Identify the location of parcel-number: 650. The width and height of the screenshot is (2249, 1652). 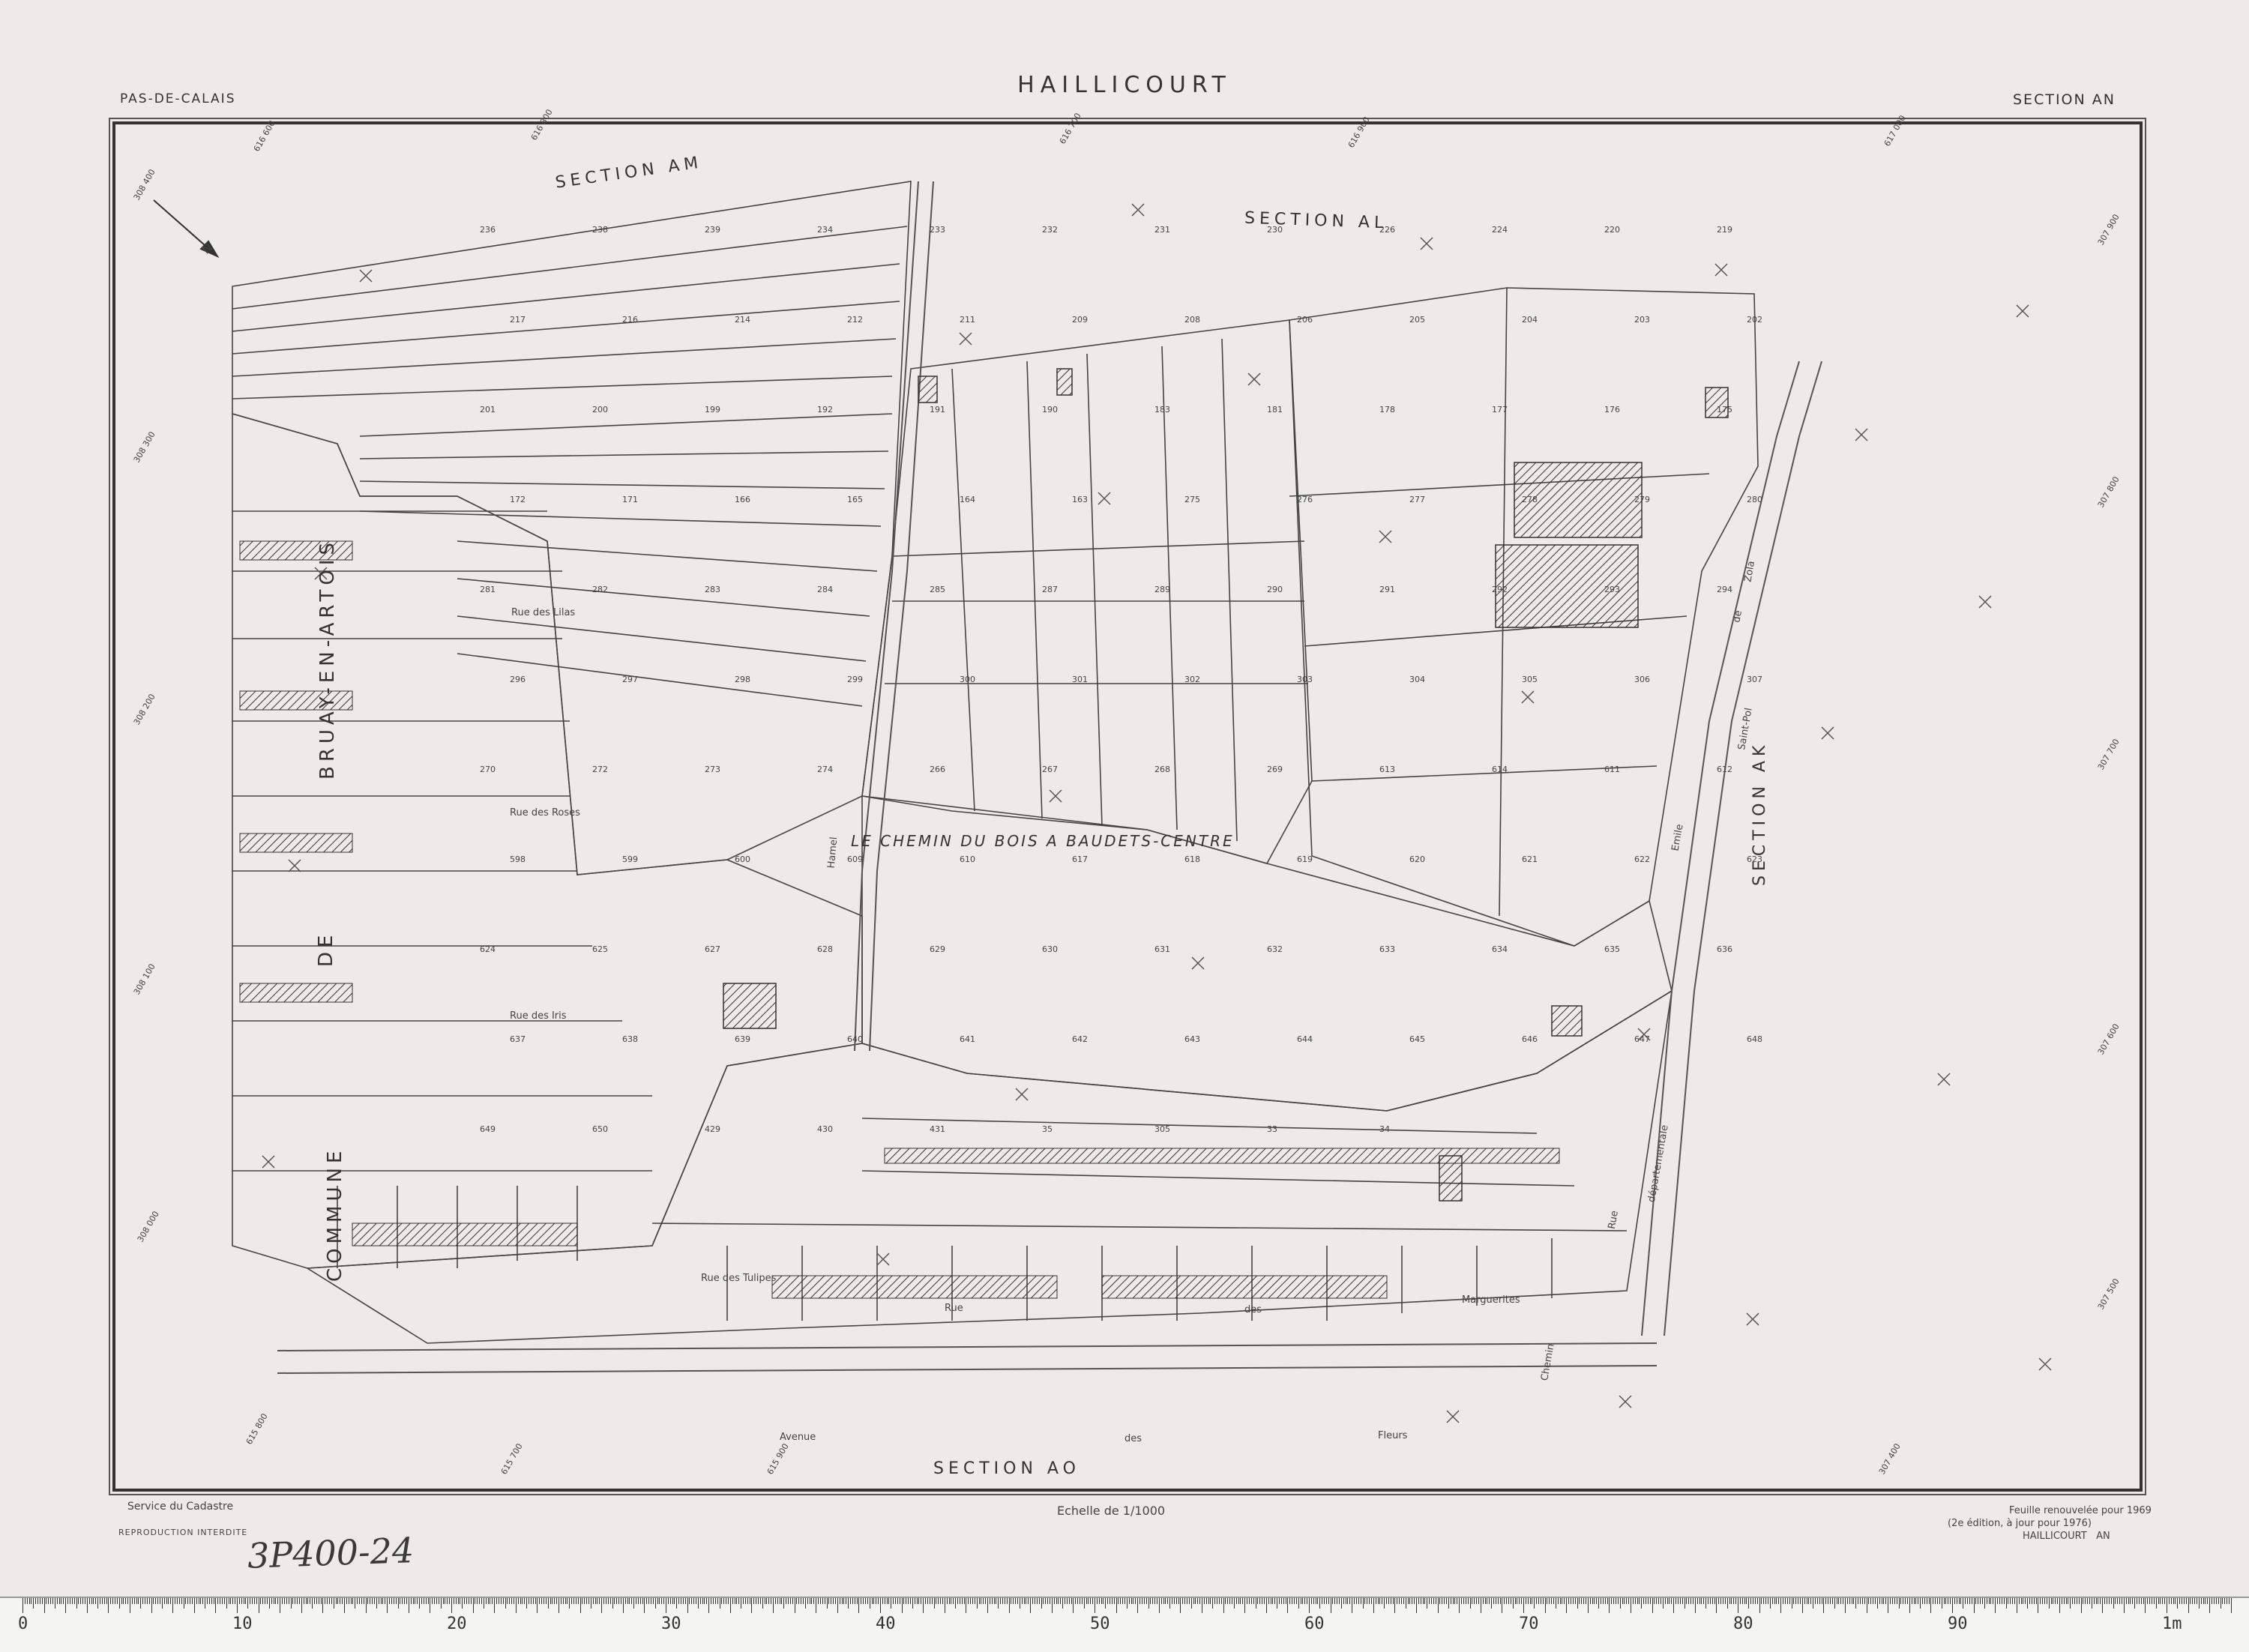
(600, 1129).